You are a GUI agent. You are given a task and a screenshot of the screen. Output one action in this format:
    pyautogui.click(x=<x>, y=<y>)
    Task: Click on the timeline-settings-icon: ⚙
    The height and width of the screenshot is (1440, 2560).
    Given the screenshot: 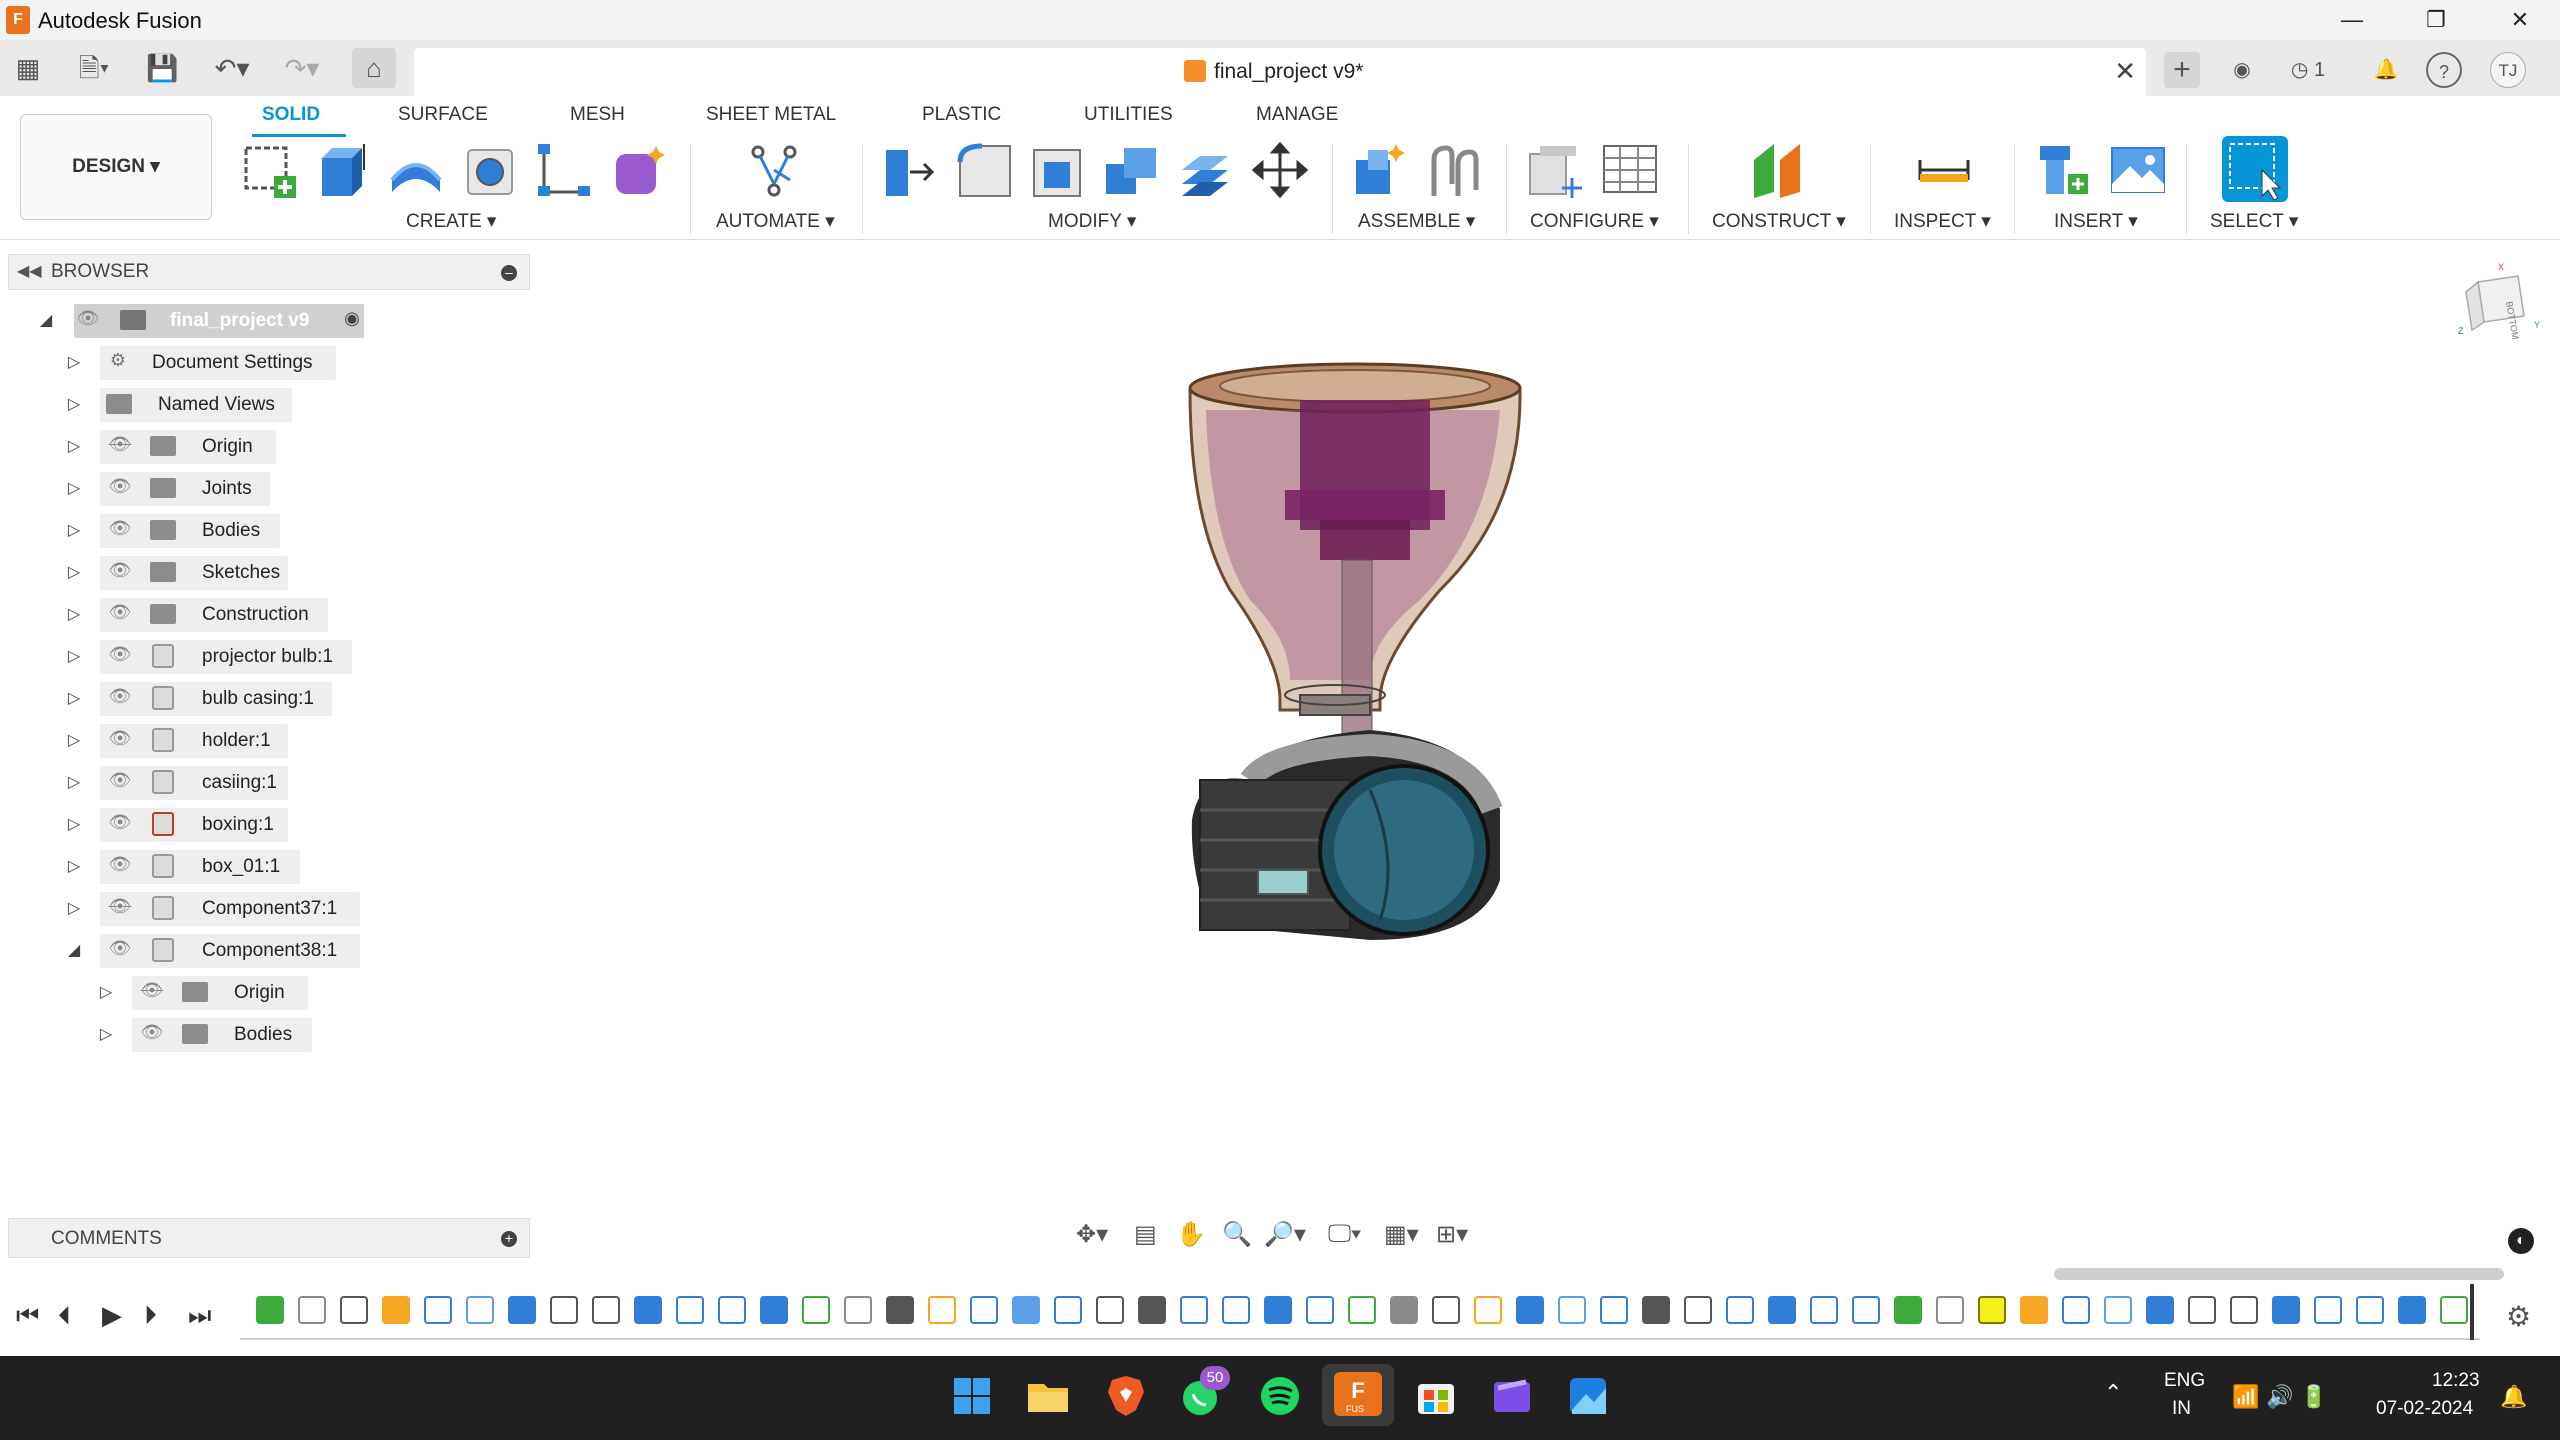 What is the action you would take?
    pyautogui.click(x=2518, y=1316)
    